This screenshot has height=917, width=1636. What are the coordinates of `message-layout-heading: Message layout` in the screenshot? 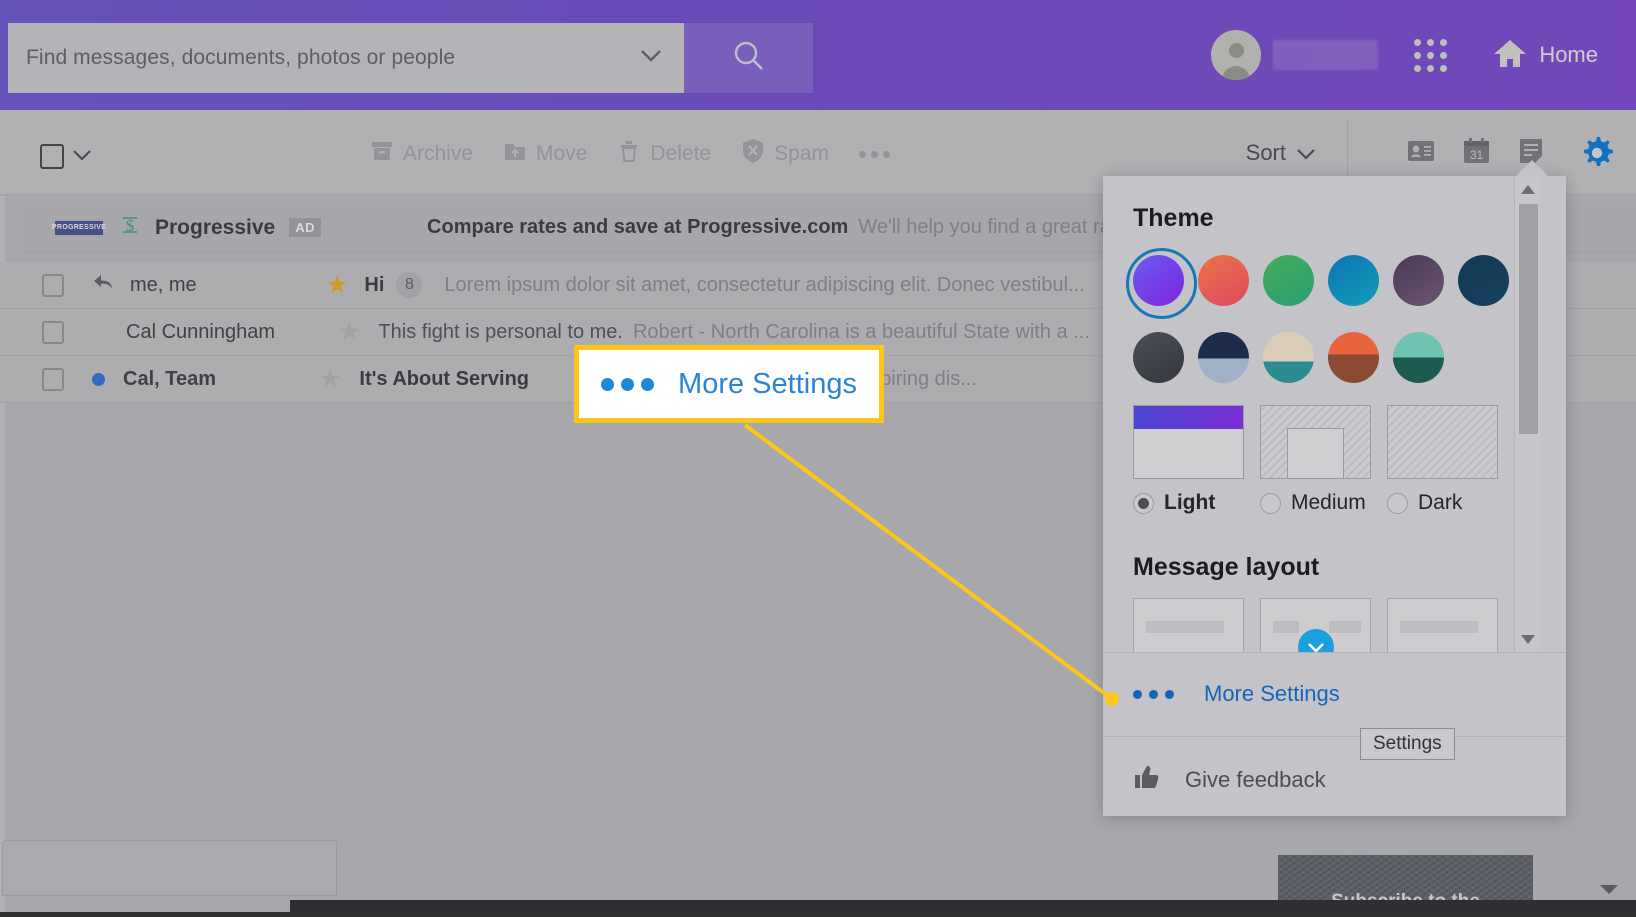 It's located at (1226, 567).